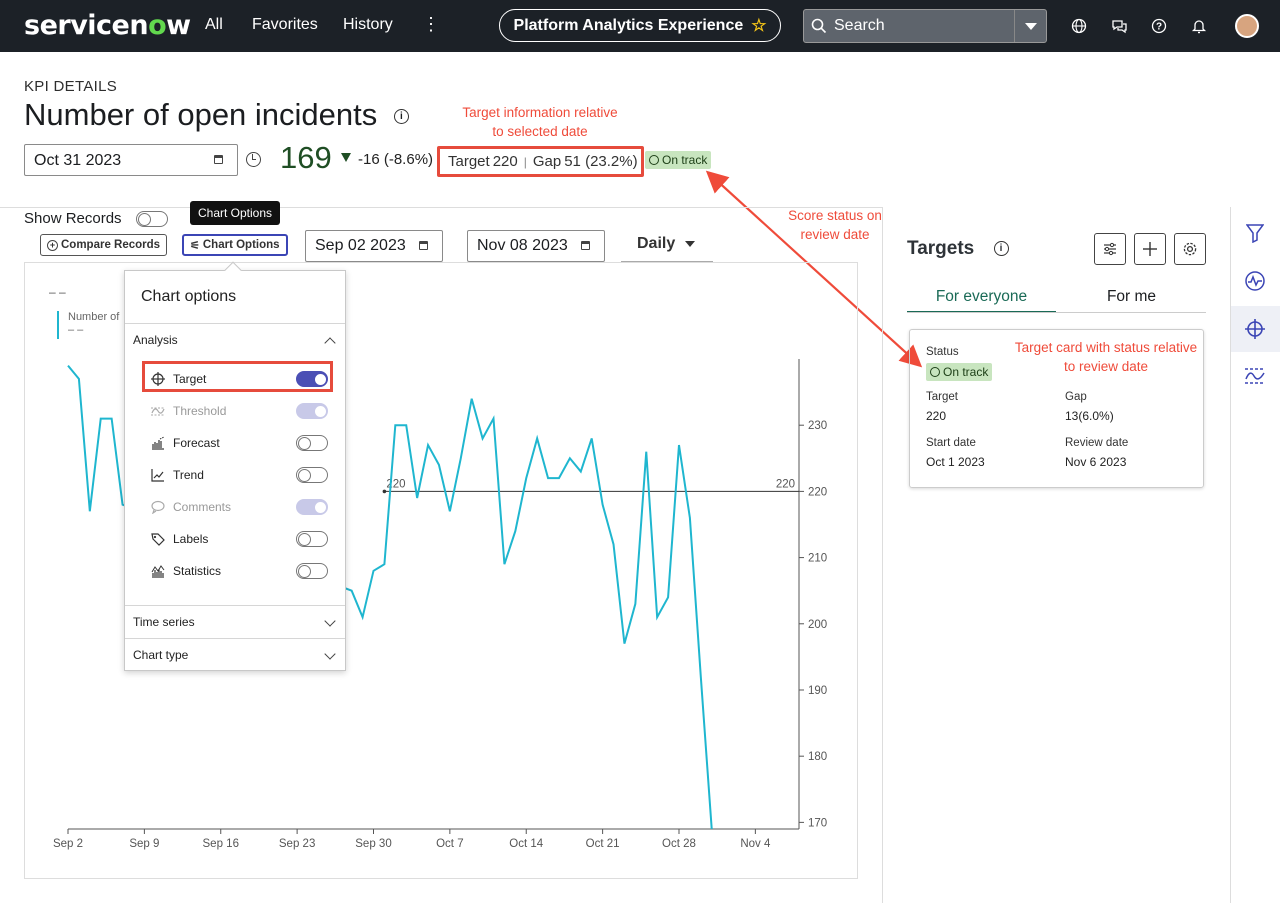 This screenshot has height=903, width=1280. What do you see at coordinates (755, 844) in the screenshot?
I see `x-tick-label: Nov 4` at bounding box center [755, 844].